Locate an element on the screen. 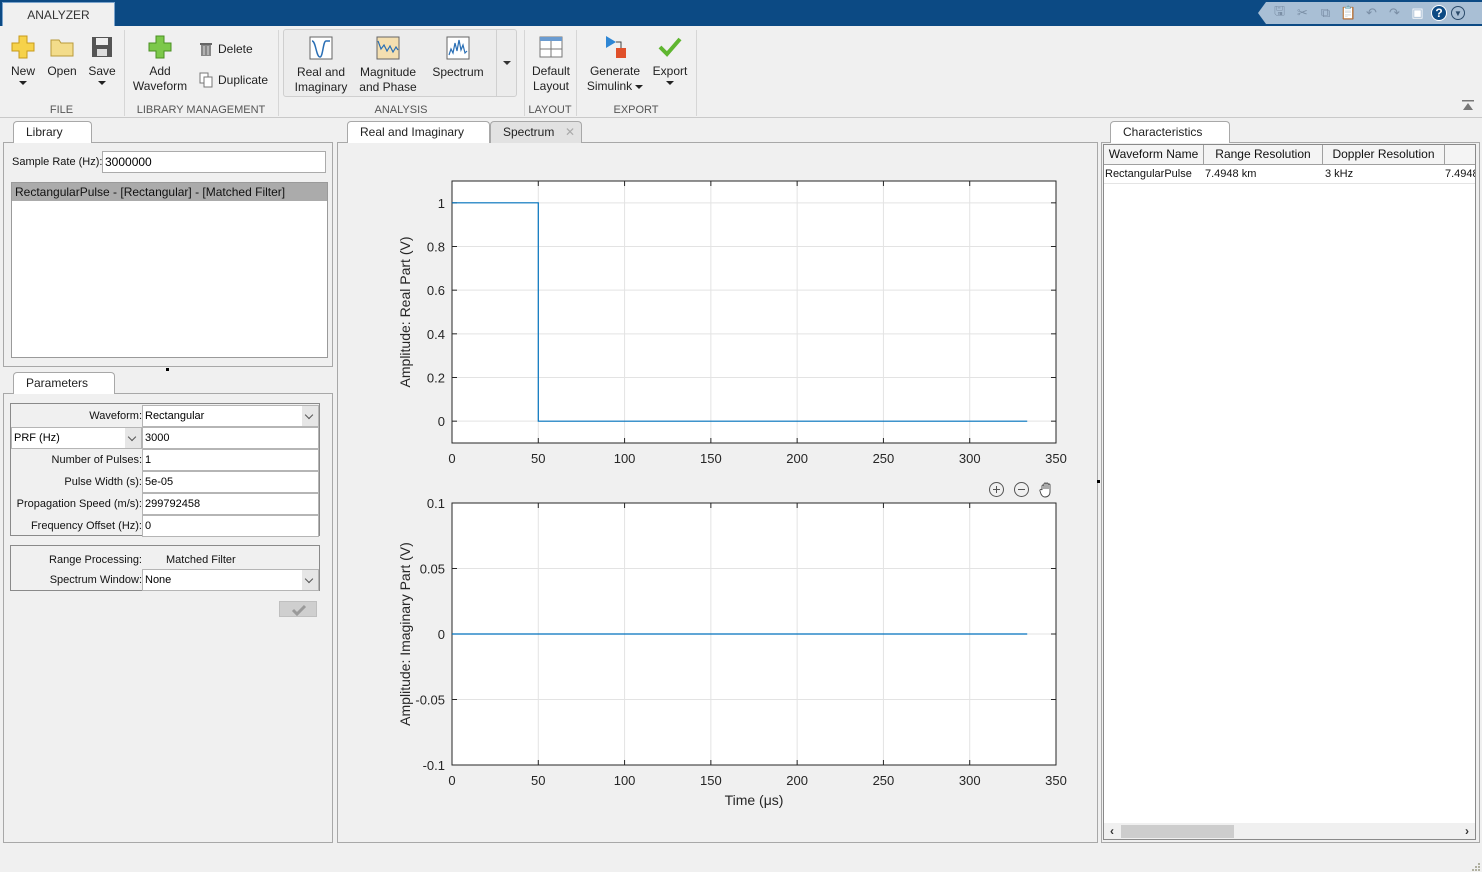 The width and height of the screenshot is (1482, 872). window-icon: ▣ is located at coordinates (1417, 13).